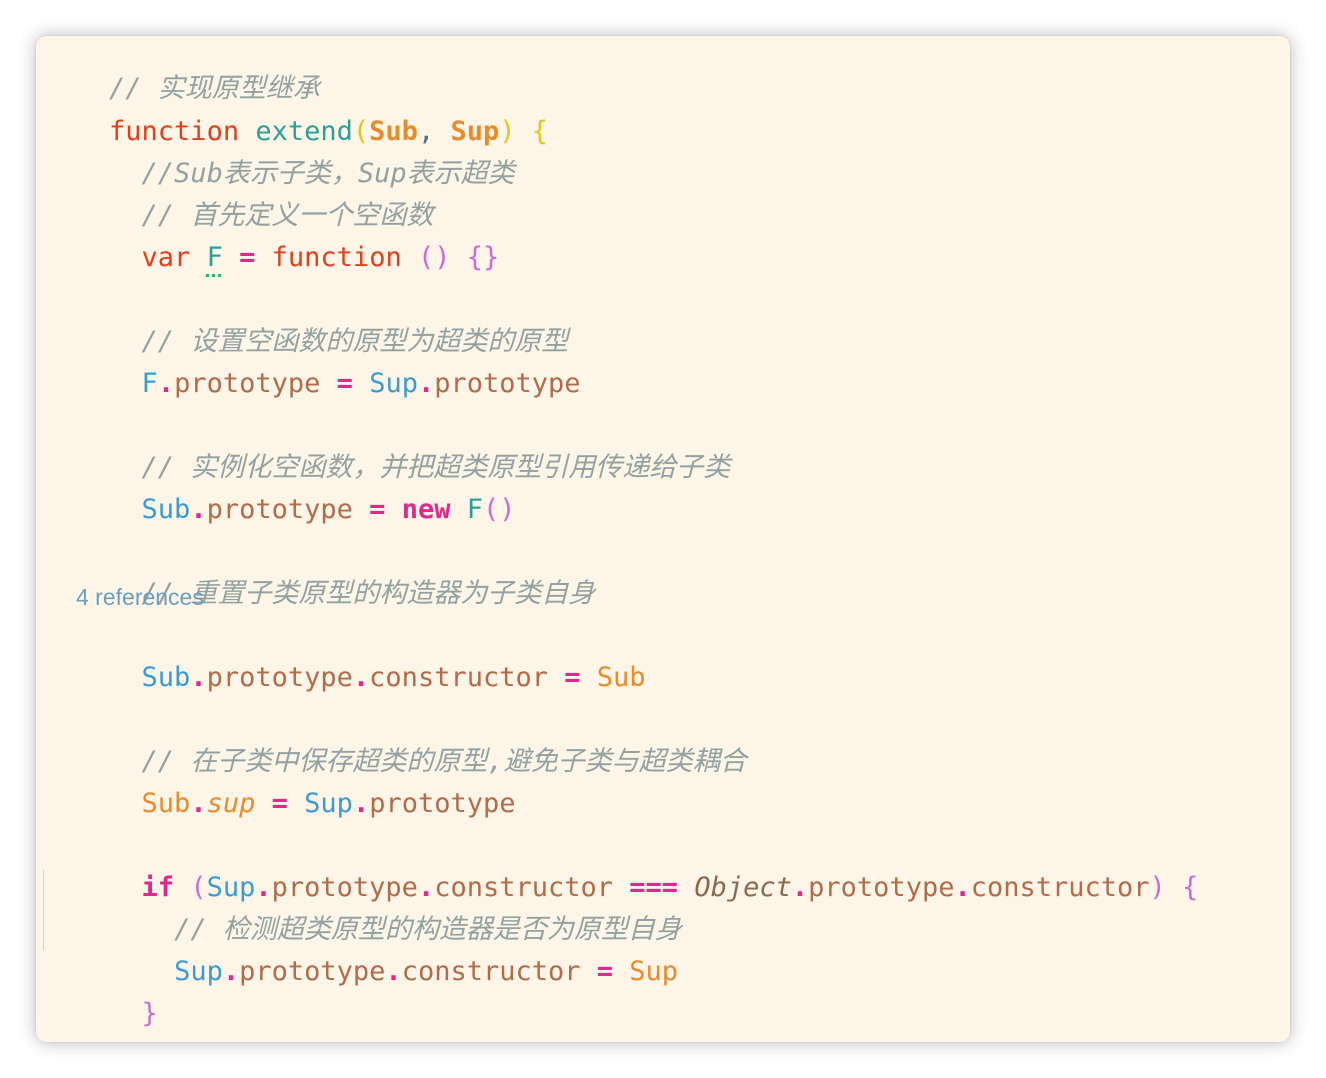 Image resolution: width=1326 pixels, height=1078 pixels. I want to click on code-line-22: }, so click(149, 1013).